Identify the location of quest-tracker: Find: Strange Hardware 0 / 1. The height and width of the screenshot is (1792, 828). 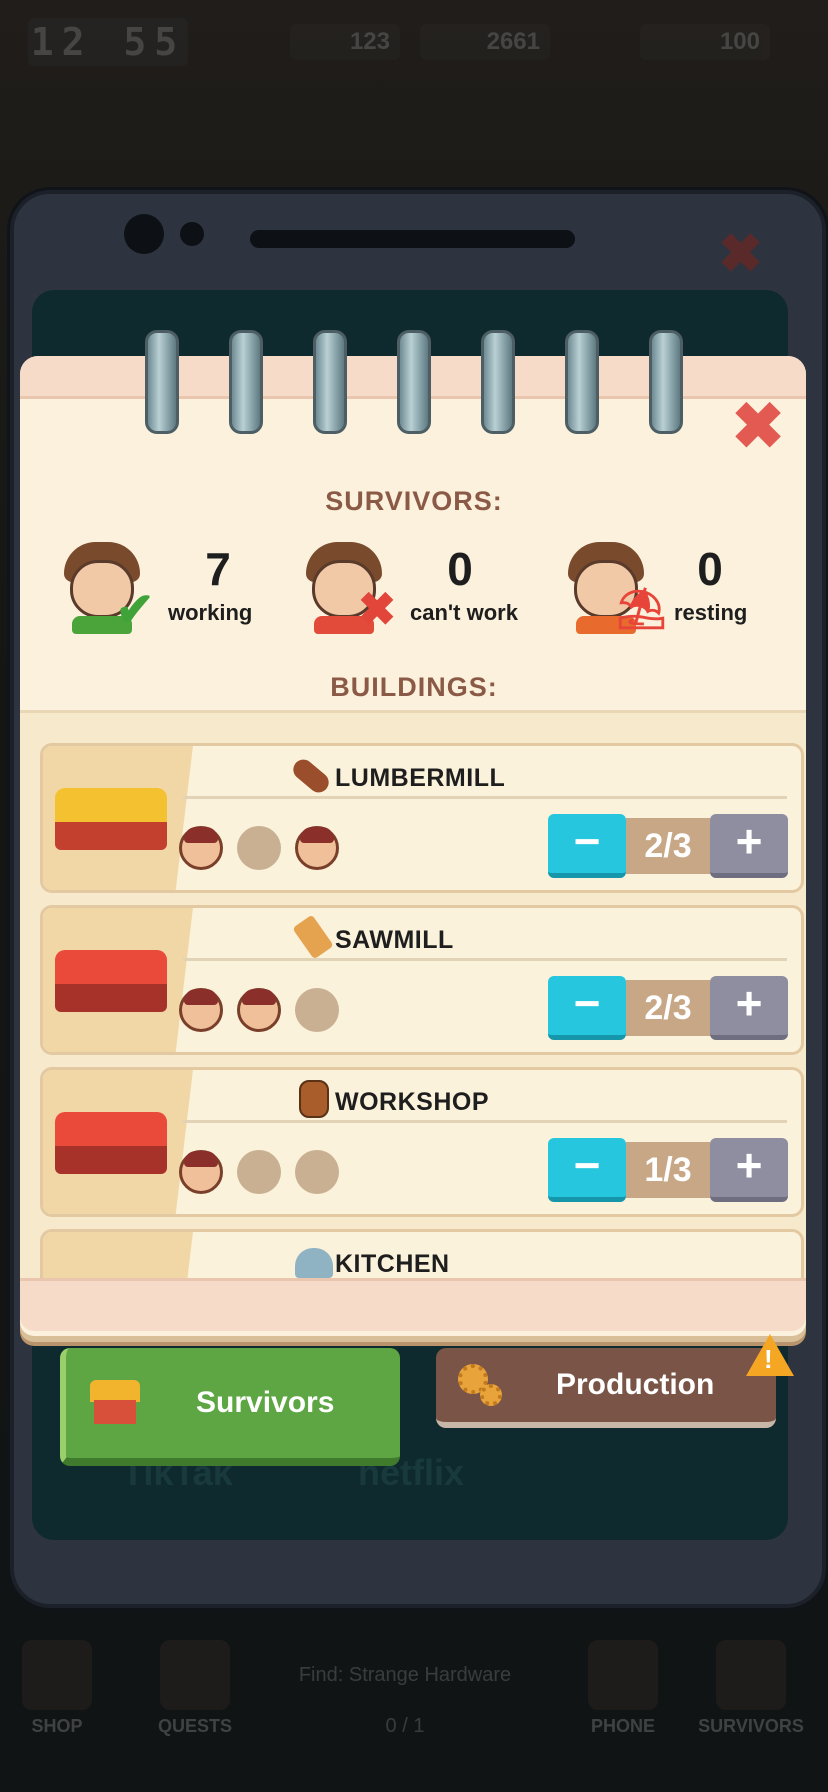
(405, 1709).